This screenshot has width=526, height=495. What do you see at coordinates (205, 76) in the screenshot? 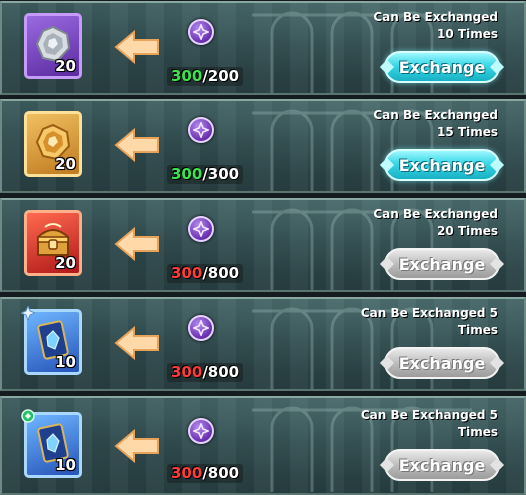
I see `cost-counter: 300/200` at bounding box center [205, 76].